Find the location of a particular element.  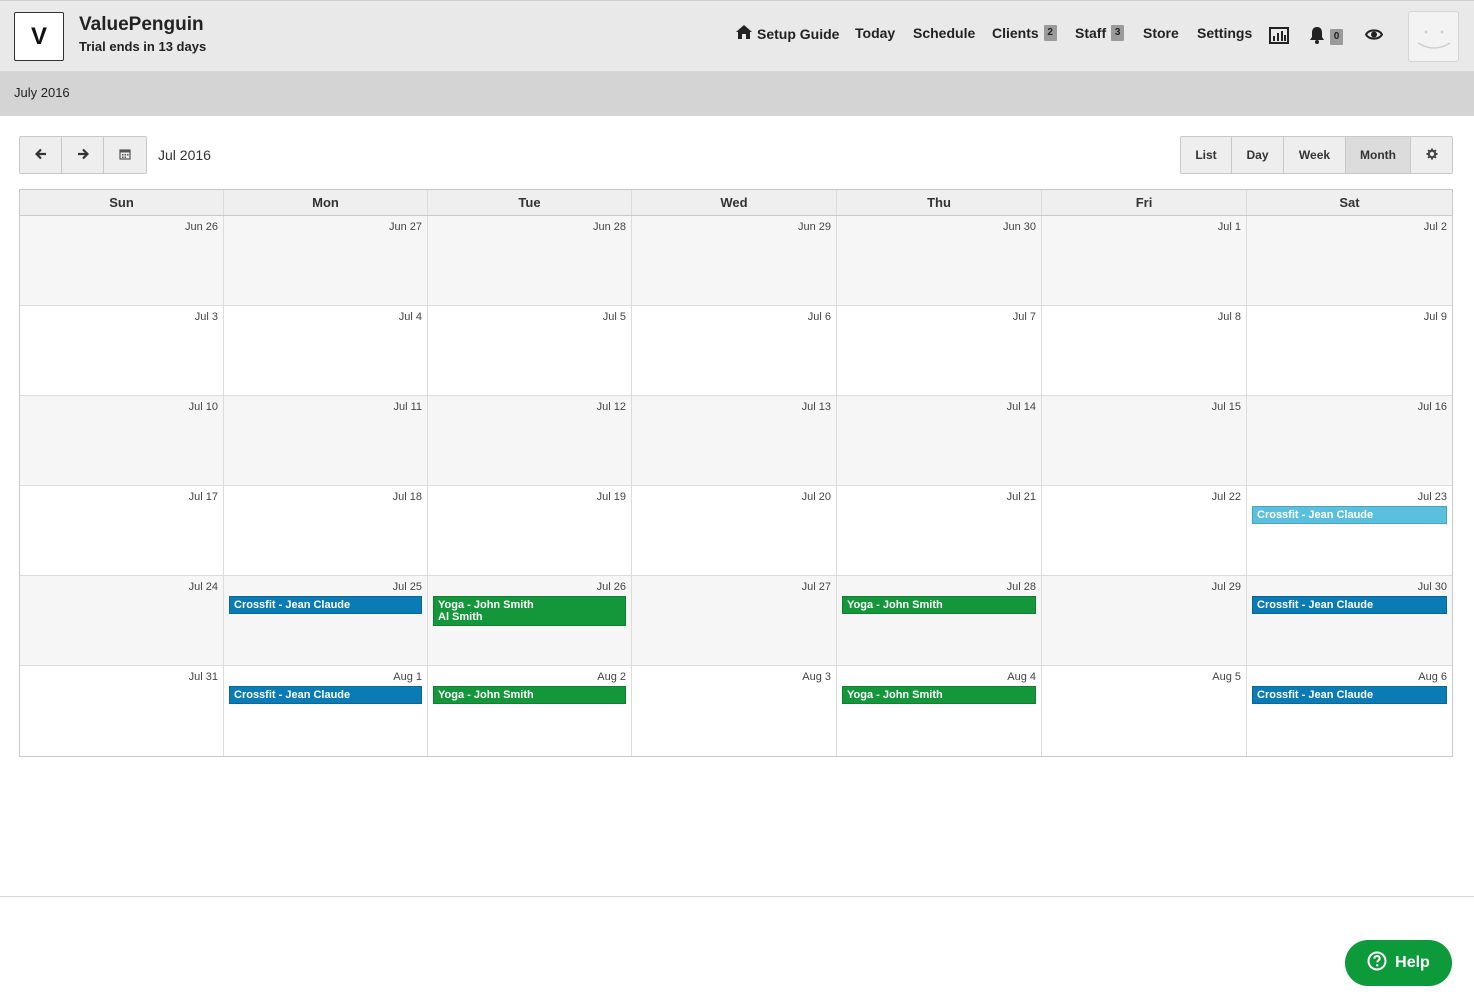

day-number: Jul 28 is located at coordinates (1021, 587).